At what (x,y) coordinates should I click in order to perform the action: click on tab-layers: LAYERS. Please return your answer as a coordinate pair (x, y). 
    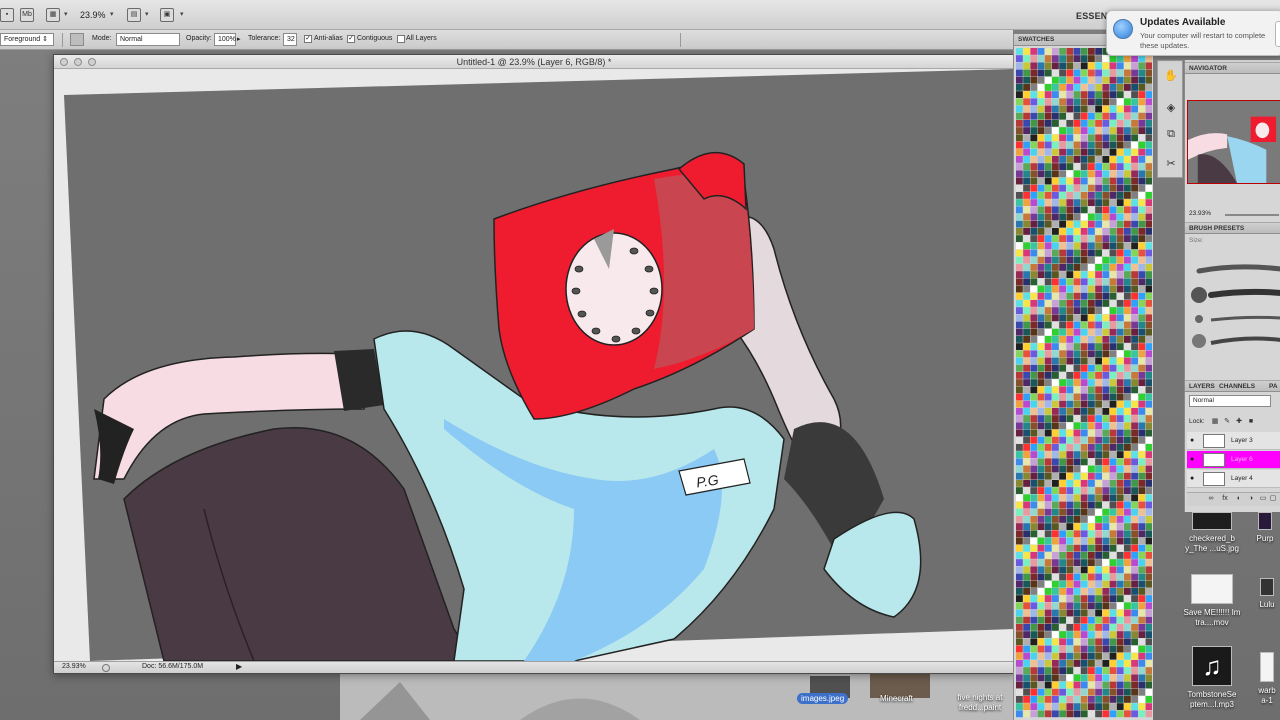
    Looking at the image, I should click on (1202, 386).